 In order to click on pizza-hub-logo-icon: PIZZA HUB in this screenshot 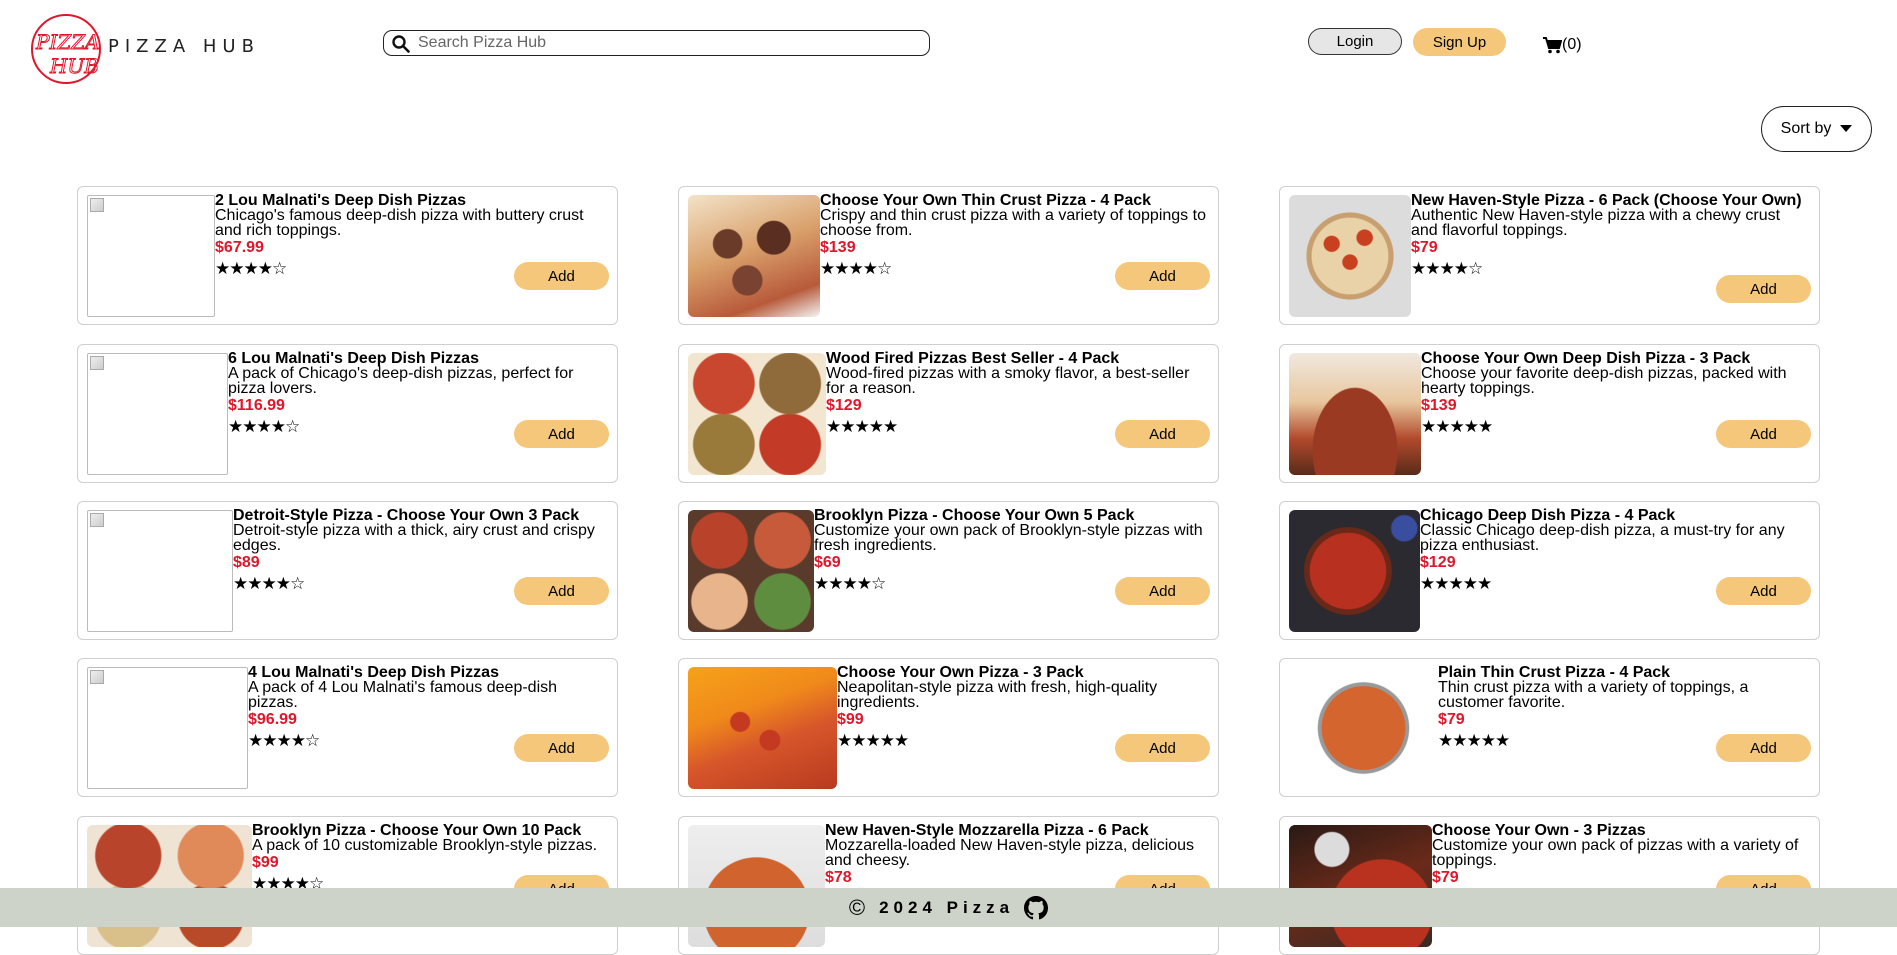, I will do `click(66, 49)`.